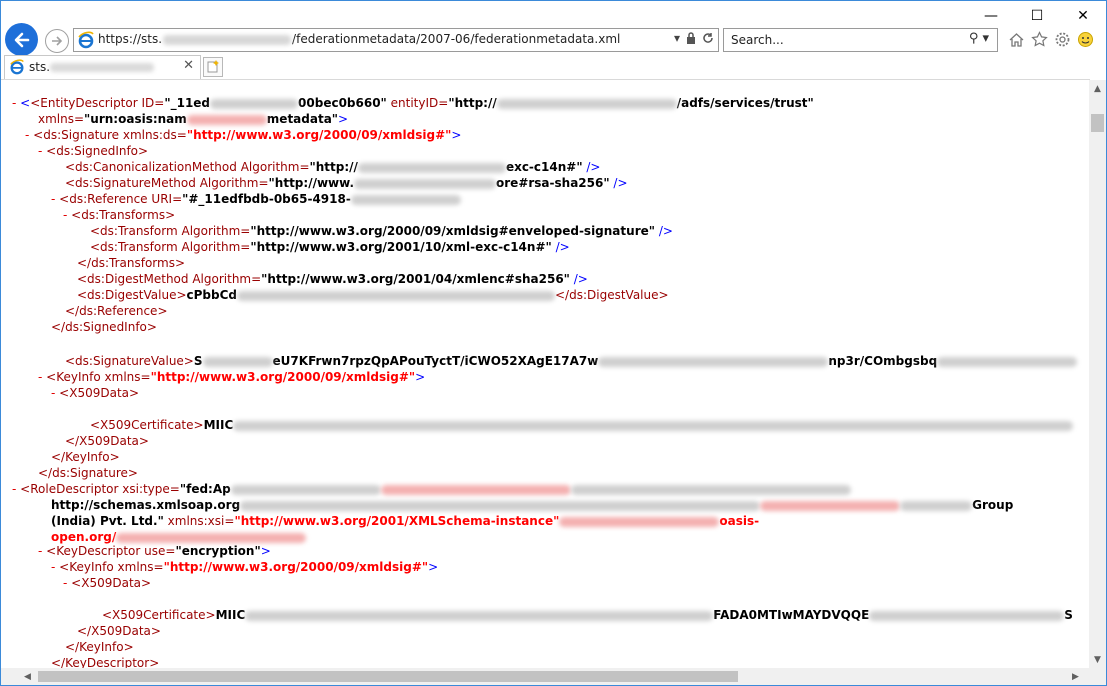 This screenshot has width=1107, height=686. I want to click on horizontal-scrollbar: ◀ ▶, so click(545, 676).